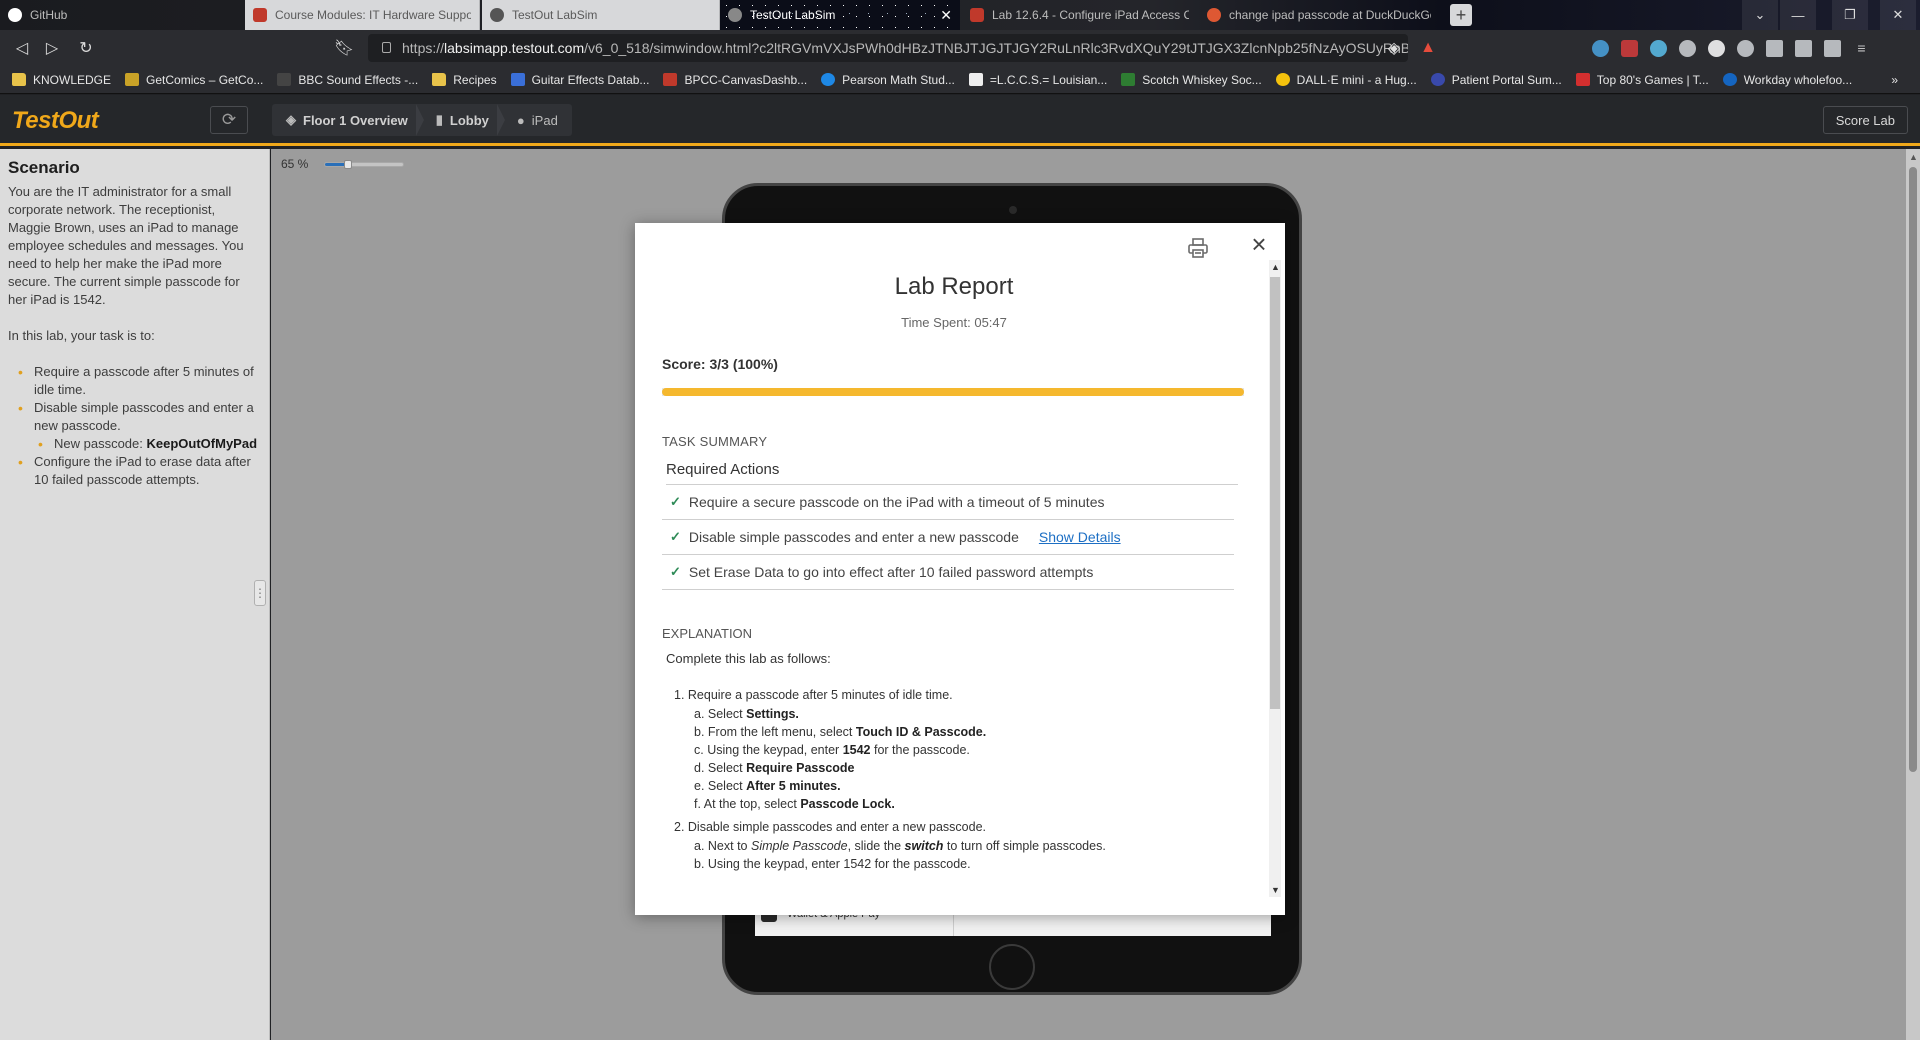  Describe the element at coordinates (1898, 15) in the screenshot. I see `close-window-icon: ✕` at that location.